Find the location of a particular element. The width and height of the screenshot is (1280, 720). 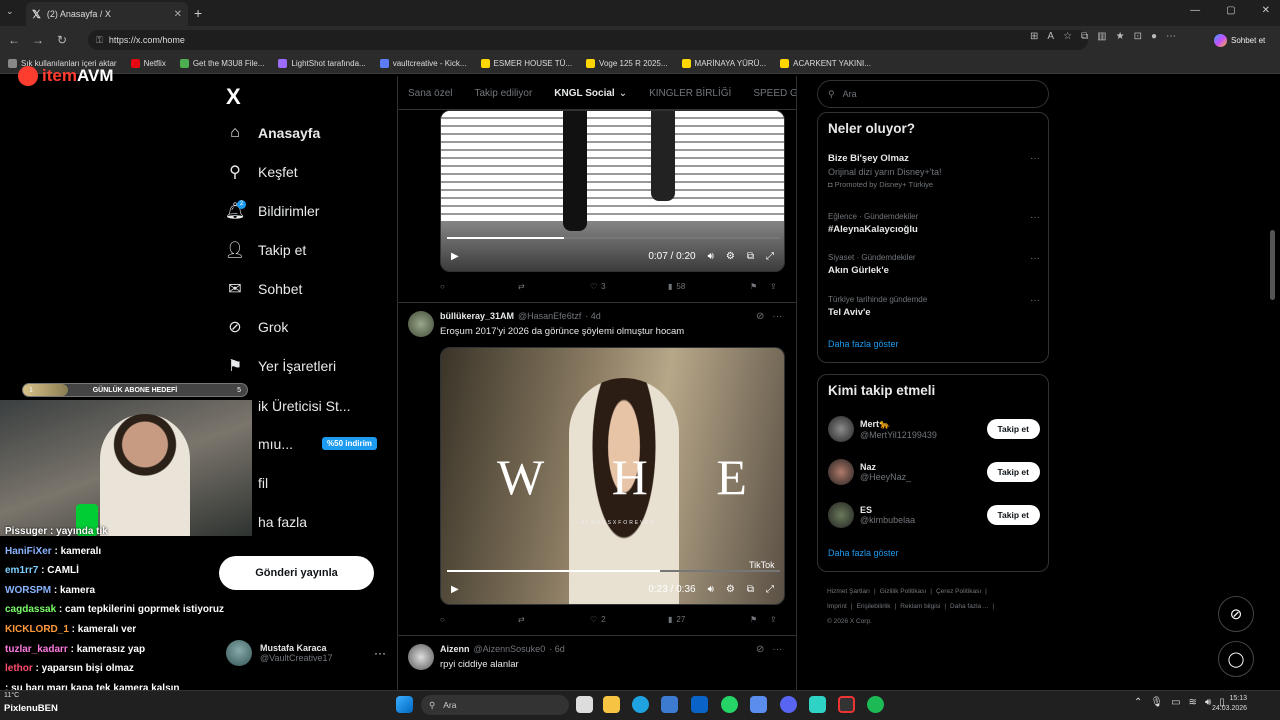

views-button: ▮ 58 is located at coordinates (709, 286).